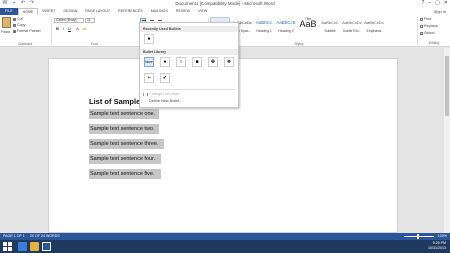  I want to click on list-item: Sample text sentence four., so click(125, 159).